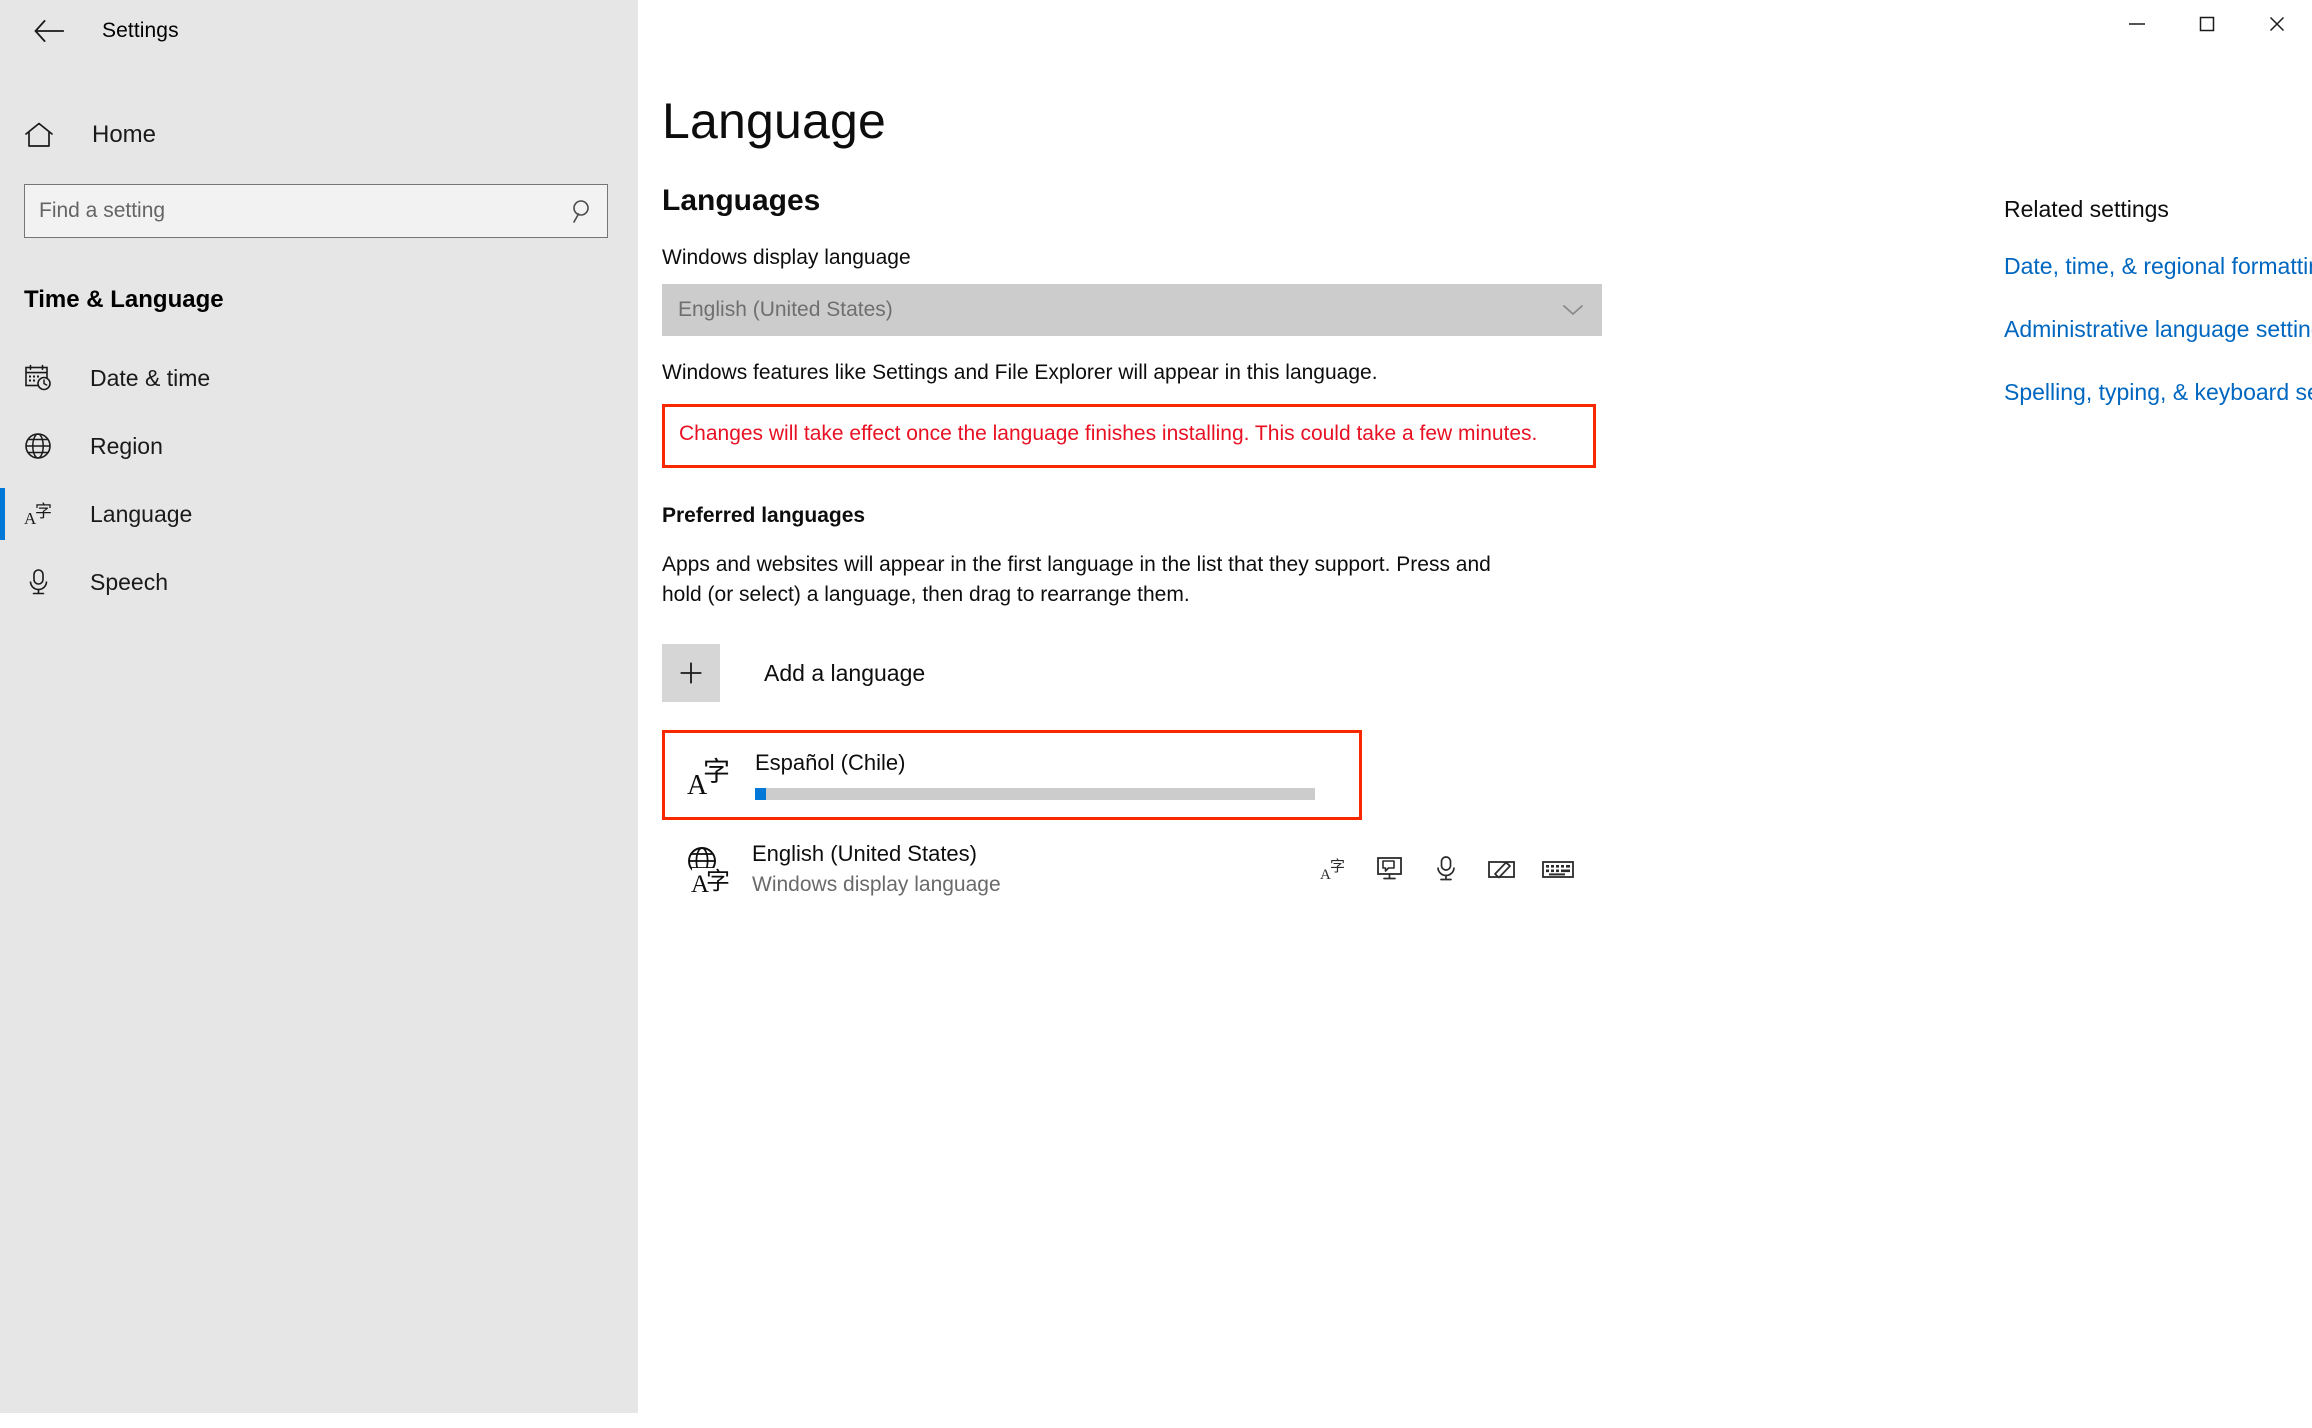 This screenshot has width=2312, height=1428. Describe the element at coordinates (140, 30) in the screenshot. I see `app-title: Settings` at that location.